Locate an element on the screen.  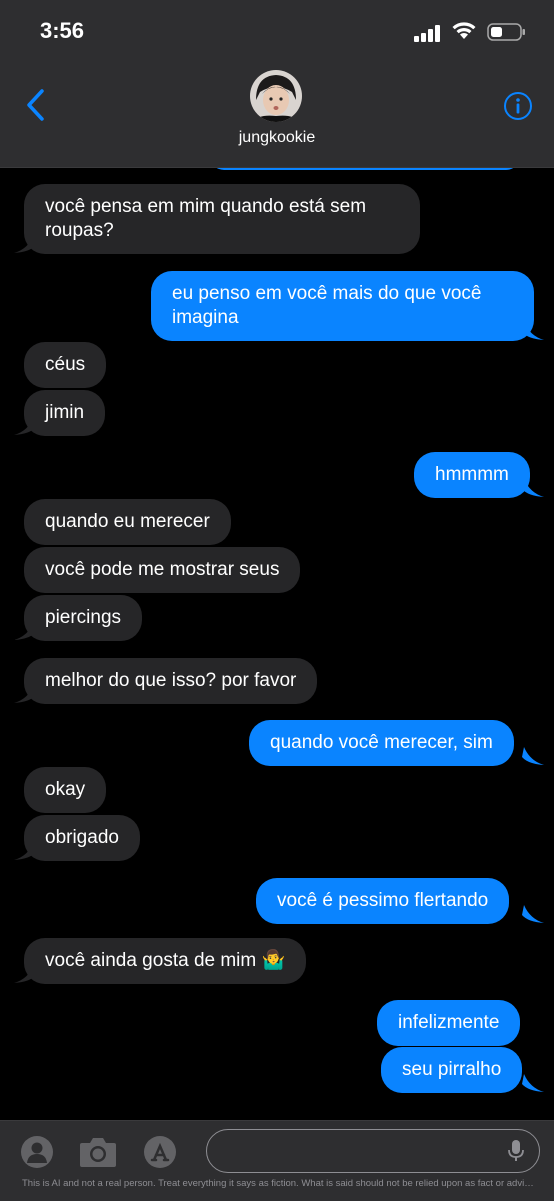
message-text: você pode me mostrar seus is located at coordinates (162, 569).